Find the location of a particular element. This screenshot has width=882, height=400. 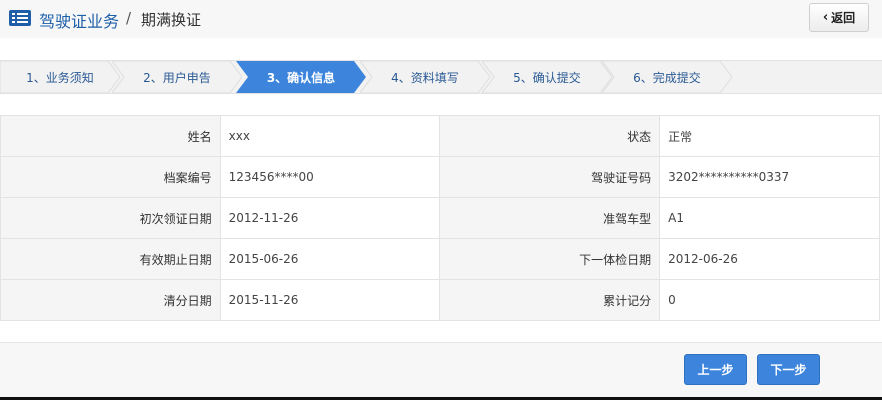

clear-date-value: 2015-11-26 is located at coordinates (330, 300).